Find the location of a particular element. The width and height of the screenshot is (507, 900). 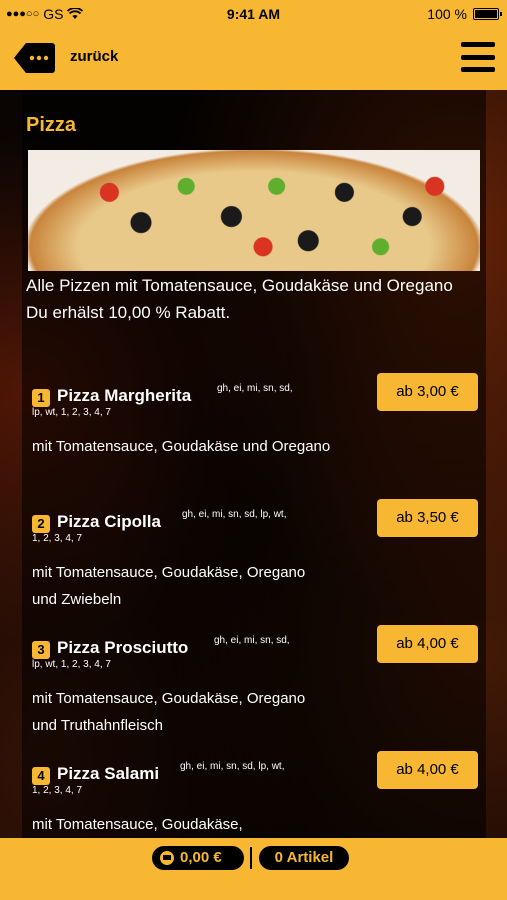

item-number-badge: 1 is located at coordinates (41, 398).